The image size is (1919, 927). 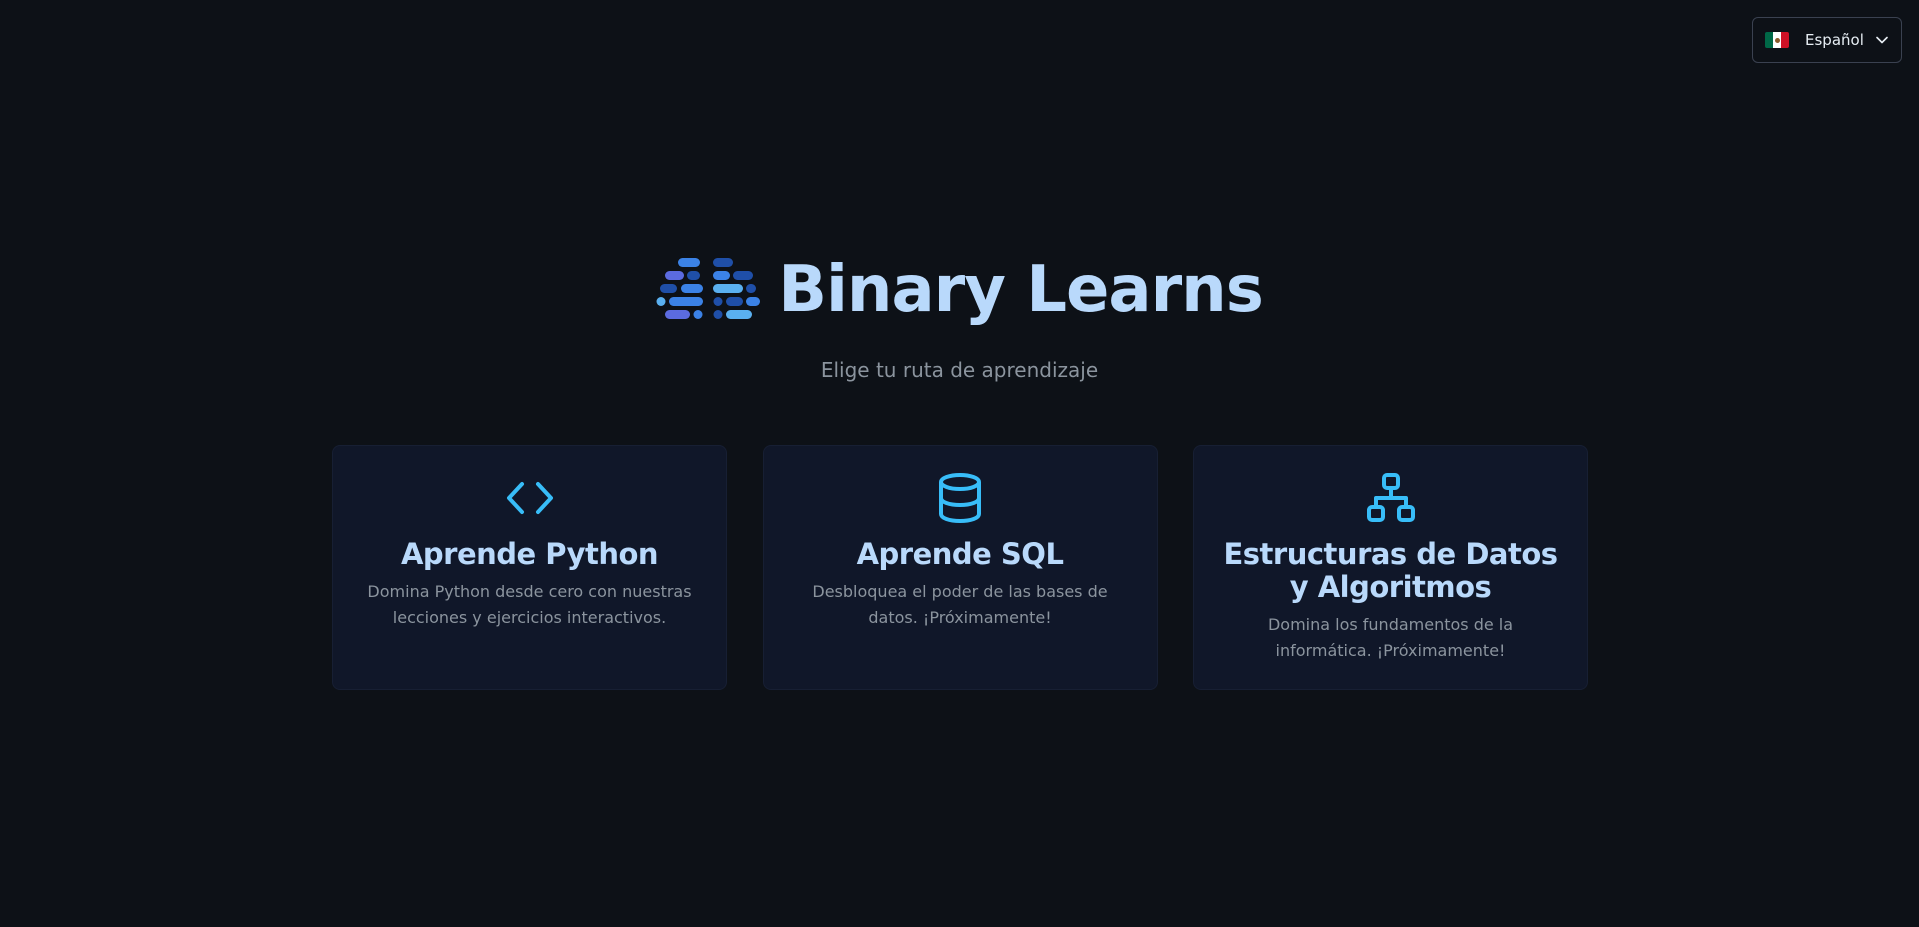 I want to click on language-selected-label: Español, so click(x=1834, y=40).